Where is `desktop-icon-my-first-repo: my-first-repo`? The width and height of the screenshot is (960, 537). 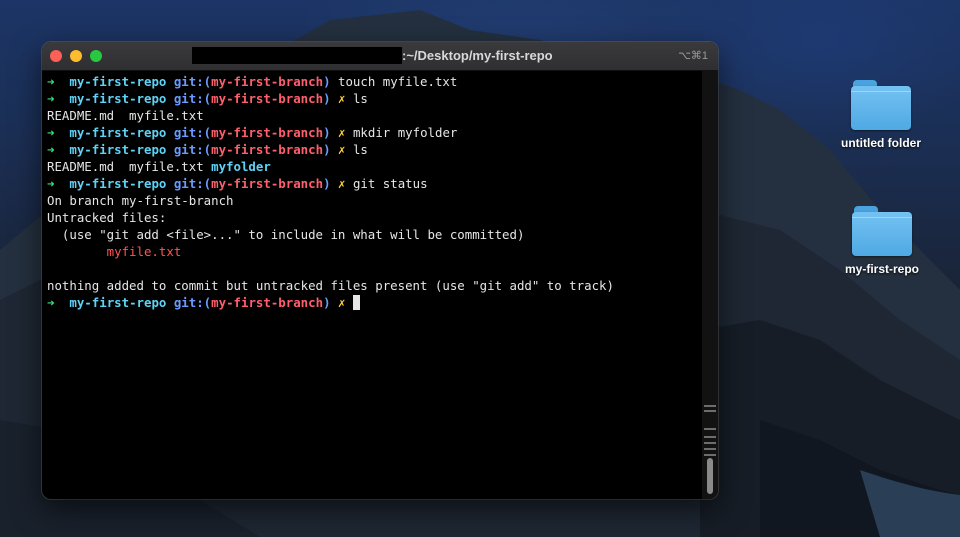
desktop-icon-my-first-repo: my-first-repo is located at coordinates (882, 240).